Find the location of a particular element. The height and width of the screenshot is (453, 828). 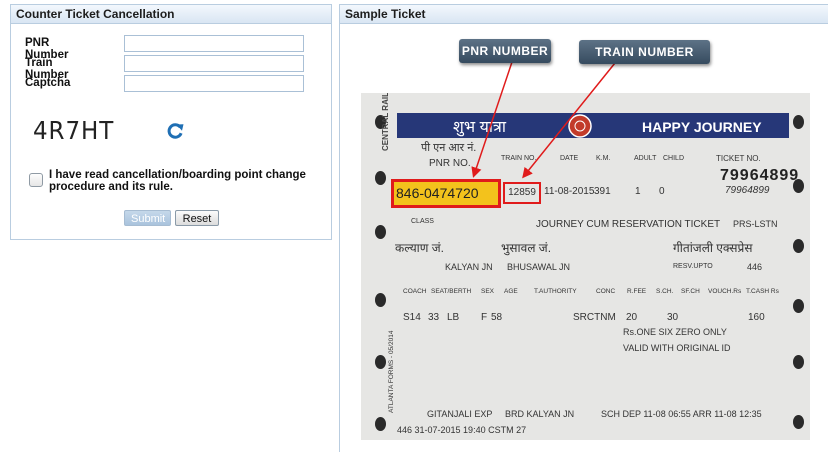

agree-checkbox is located at coordinates (36, 180).